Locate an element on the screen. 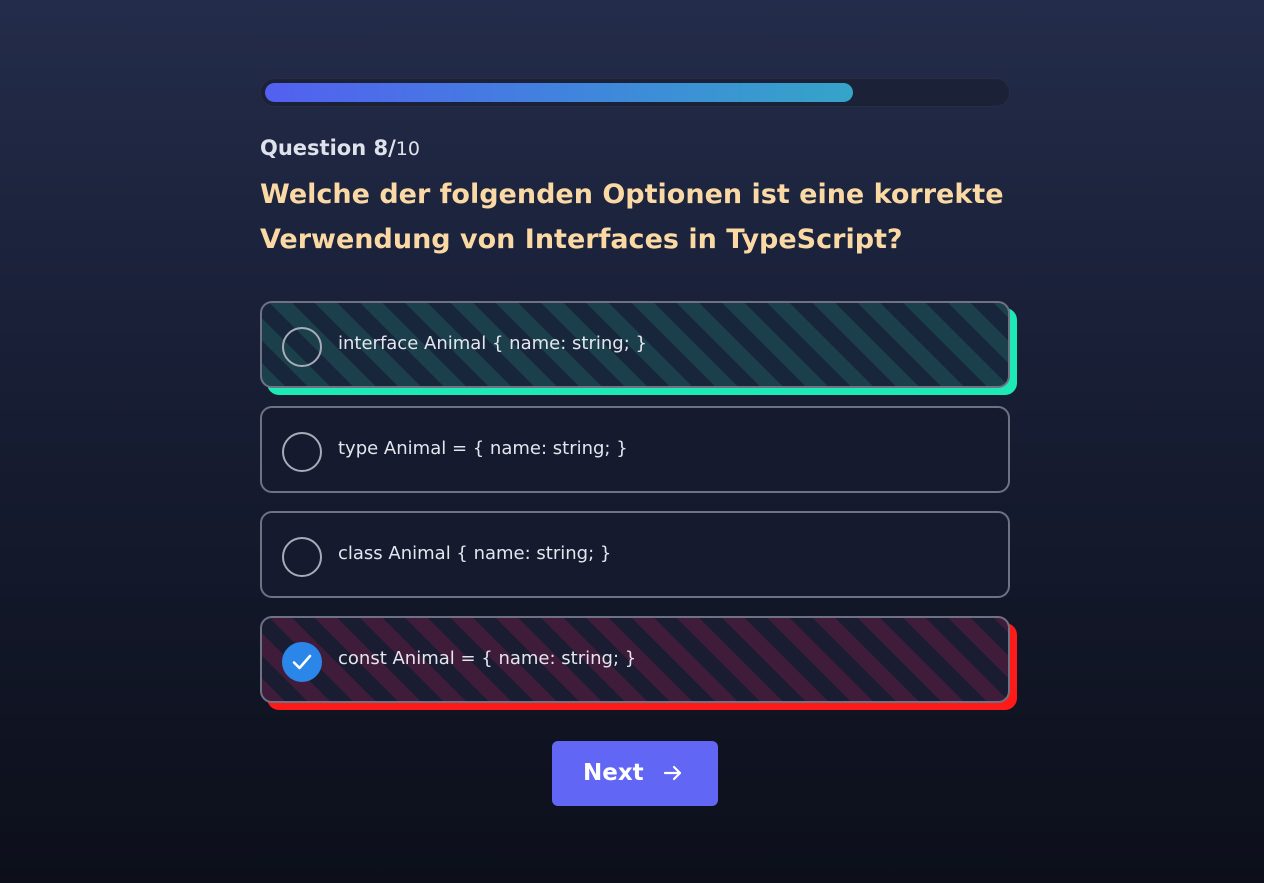  answer-option-label: interface Animal { name: string; } is located at coordinates (492, 343).